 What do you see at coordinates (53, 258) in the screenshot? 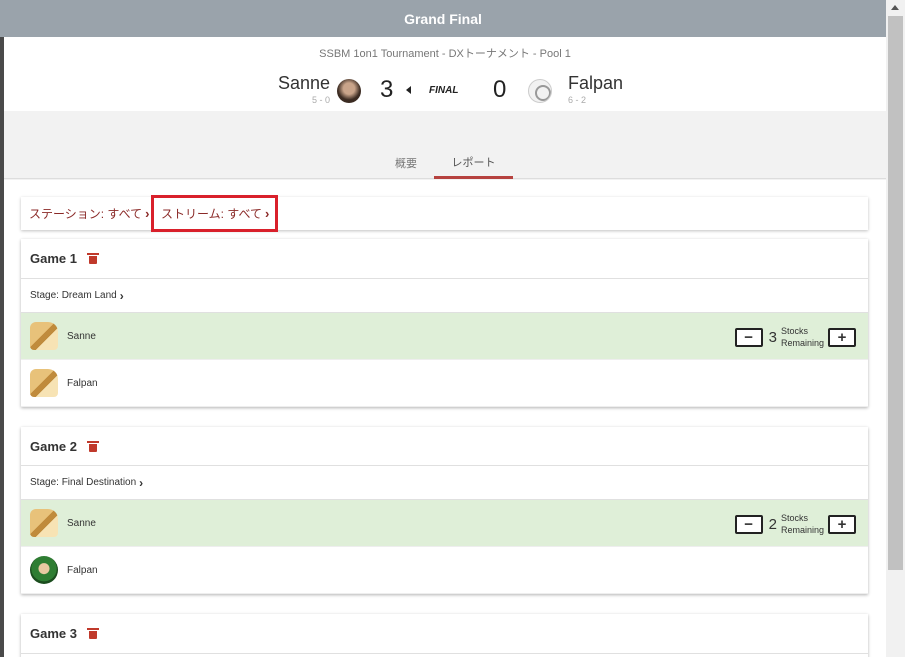
I see `game-title: Game 1` at bounding box center [53, 258].